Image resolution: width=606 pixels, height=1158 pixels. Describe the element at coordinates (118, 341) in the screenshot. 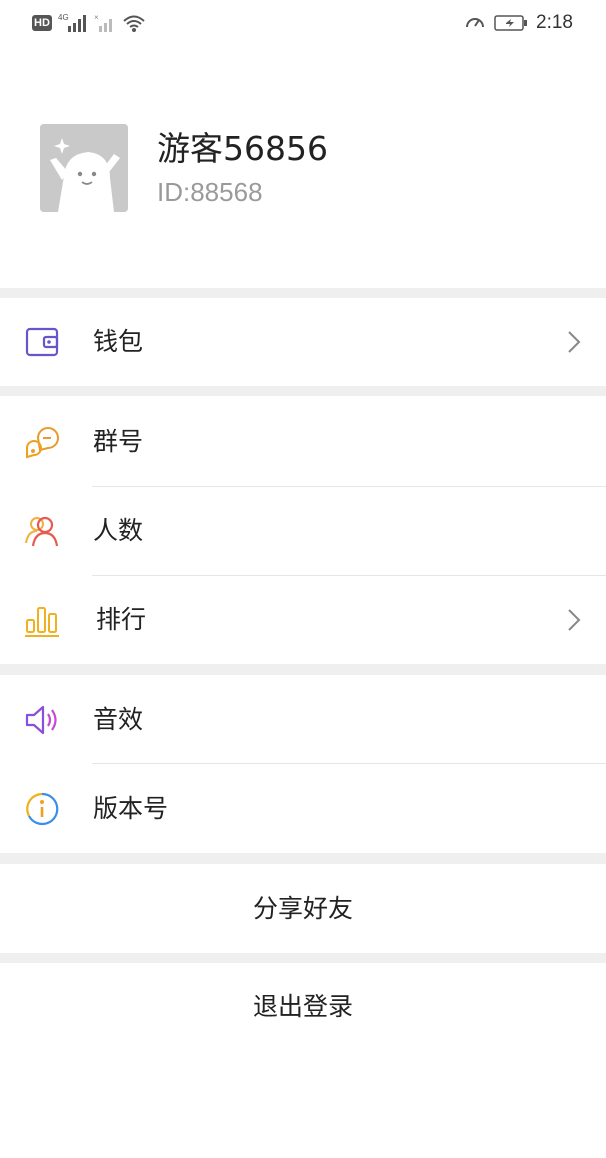

I see `menu-label-wallet: 钱包` at that location.